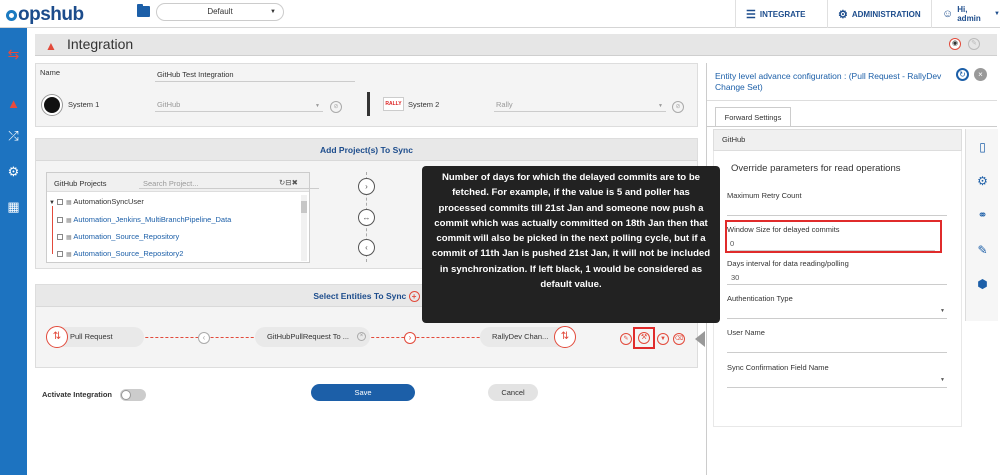 The image size is (1000, 475). Describe the element at coordinates (644, 338) in the screenshot. I see `wrench-icon: ⚒` at that location.